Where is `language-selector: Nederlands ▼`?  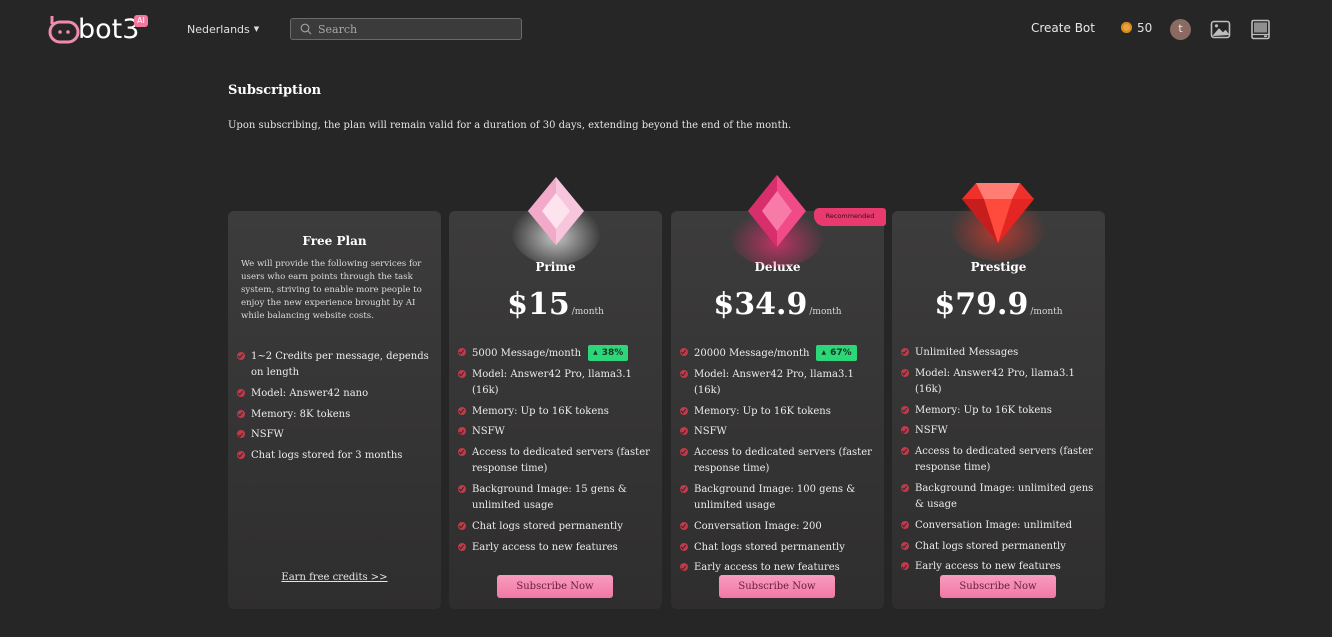
language-selector: Nederlands ▼ is located at coordinates (223, 29).